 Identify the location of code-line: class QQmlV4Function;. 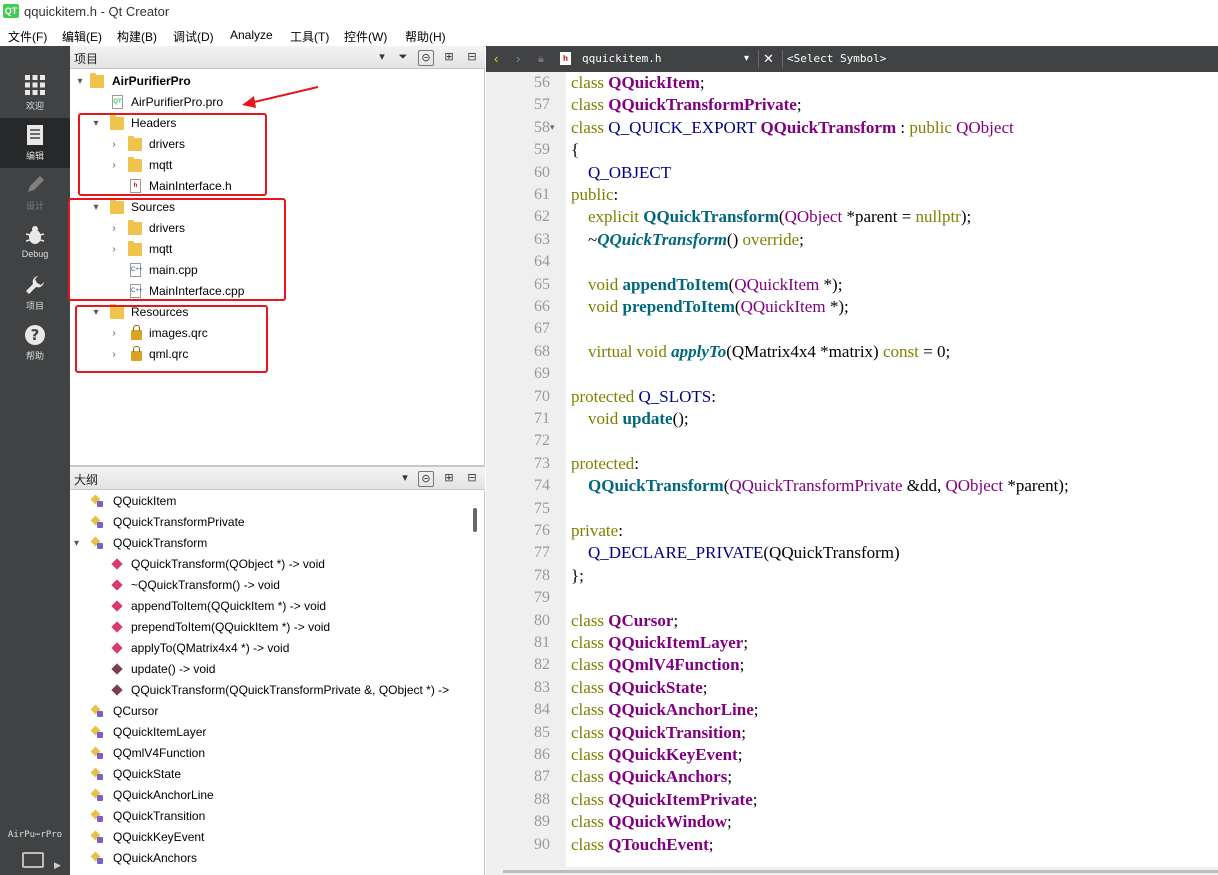
(657, 665).